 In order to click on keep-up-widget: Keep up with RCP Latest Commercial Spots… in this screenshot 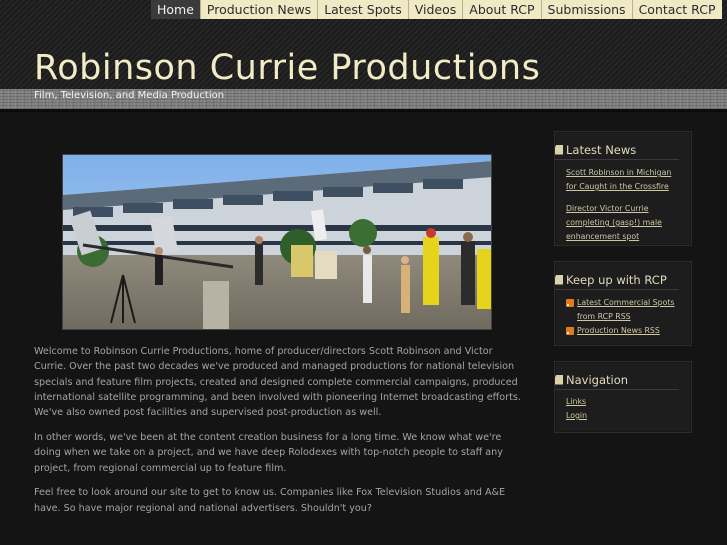, I will do `click(623, 303)`.